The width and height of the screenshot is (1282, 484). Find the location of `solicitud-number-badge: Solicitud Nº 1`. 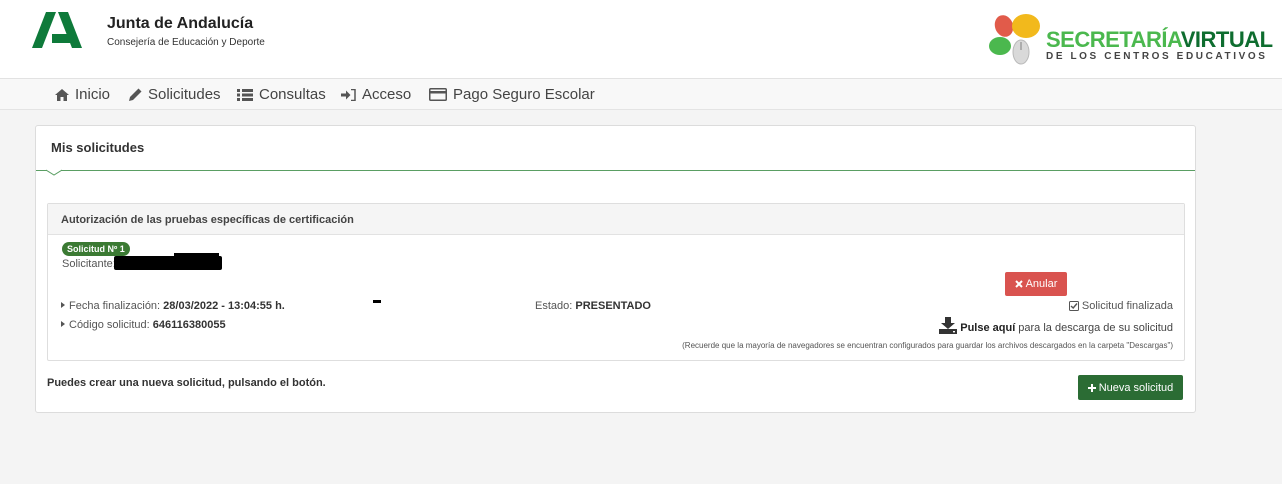

solicitud-number-badge: Solicitud Nº 1 is located at coordinates (96, 249).